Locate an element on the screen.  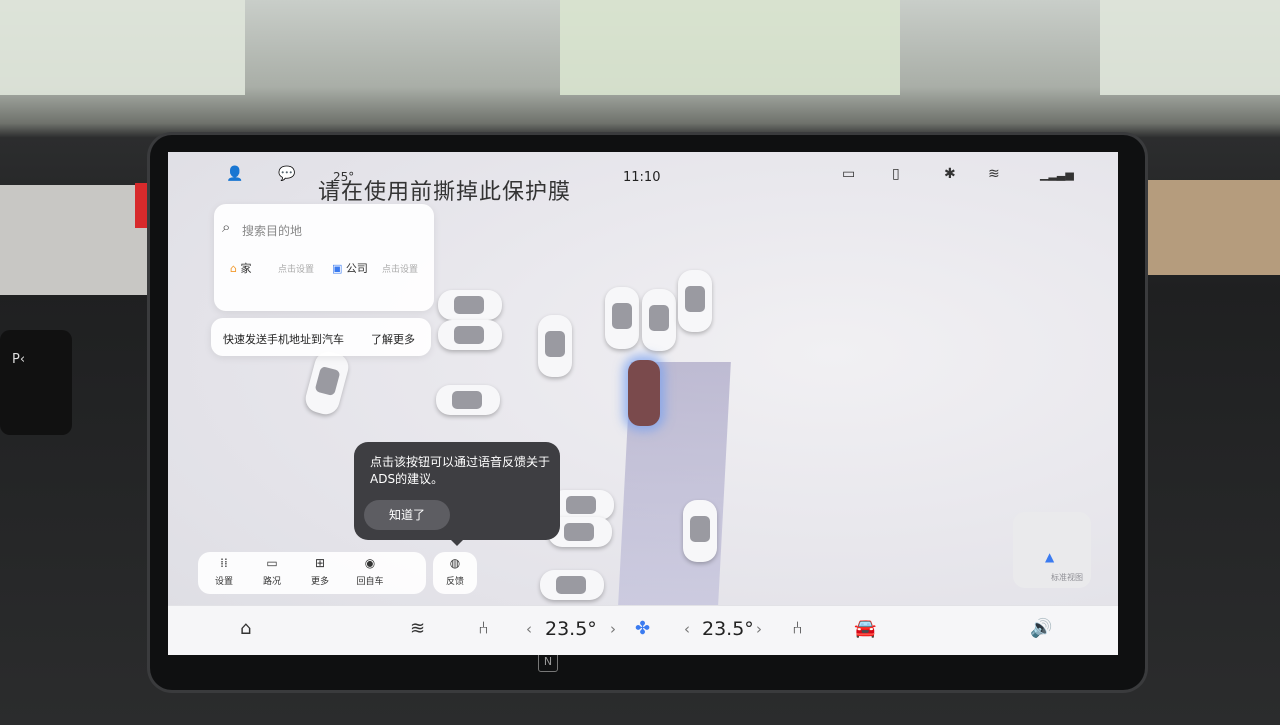
window-light-right is located at coordinates (1190, 47).